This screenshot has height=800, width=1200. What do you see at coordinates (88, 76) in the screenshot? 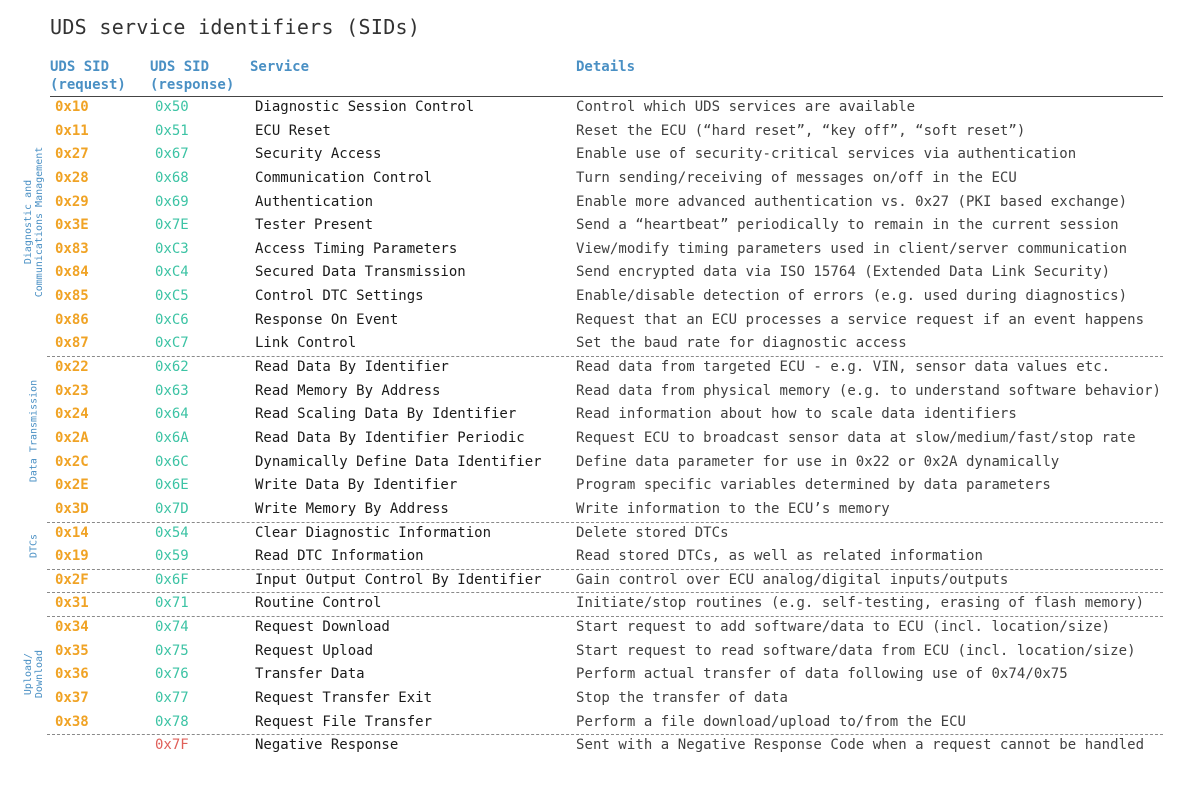
I see `header-request-sid: UDS SID (request)` at bounding box center [88, 76].